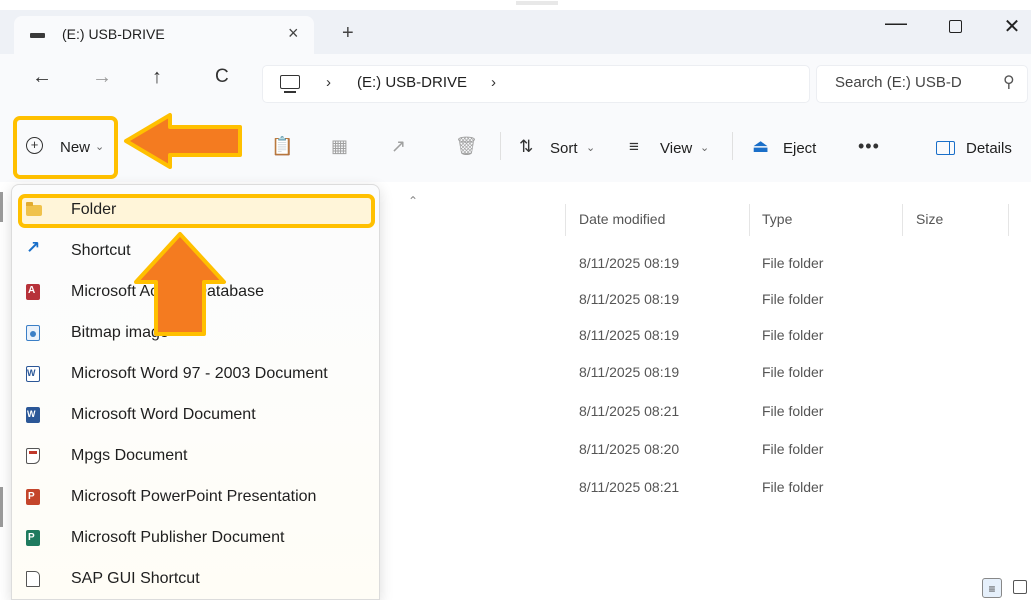  Describe the element at coordinates (163, 414) in the screenshot. I see `menu-item-label: Microsoft Word Document` at that location.